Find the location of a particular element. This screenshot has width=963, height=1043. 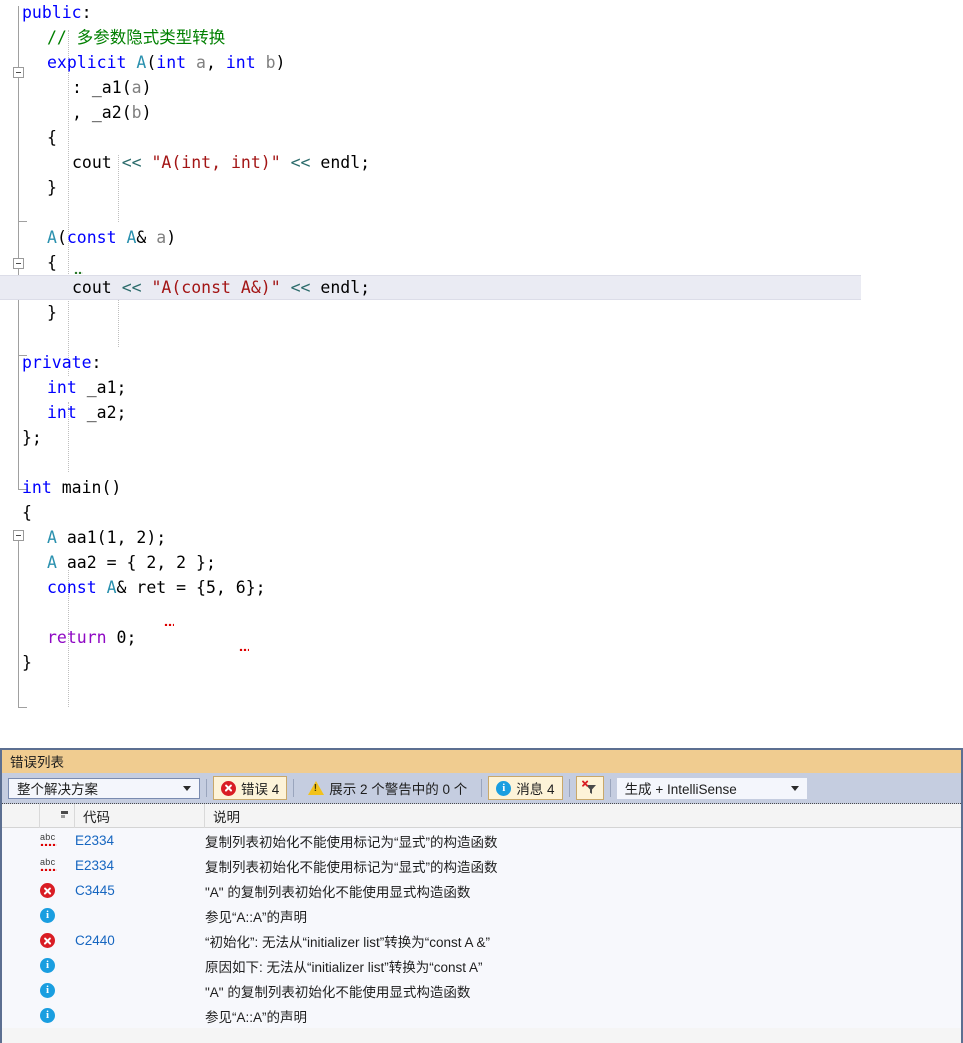

toolbar-separator is located at coordinates (610, 788).